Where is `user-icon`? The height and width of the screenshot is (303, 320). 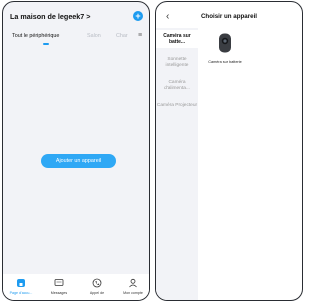
user-icon is located at coordinates (133, 283).